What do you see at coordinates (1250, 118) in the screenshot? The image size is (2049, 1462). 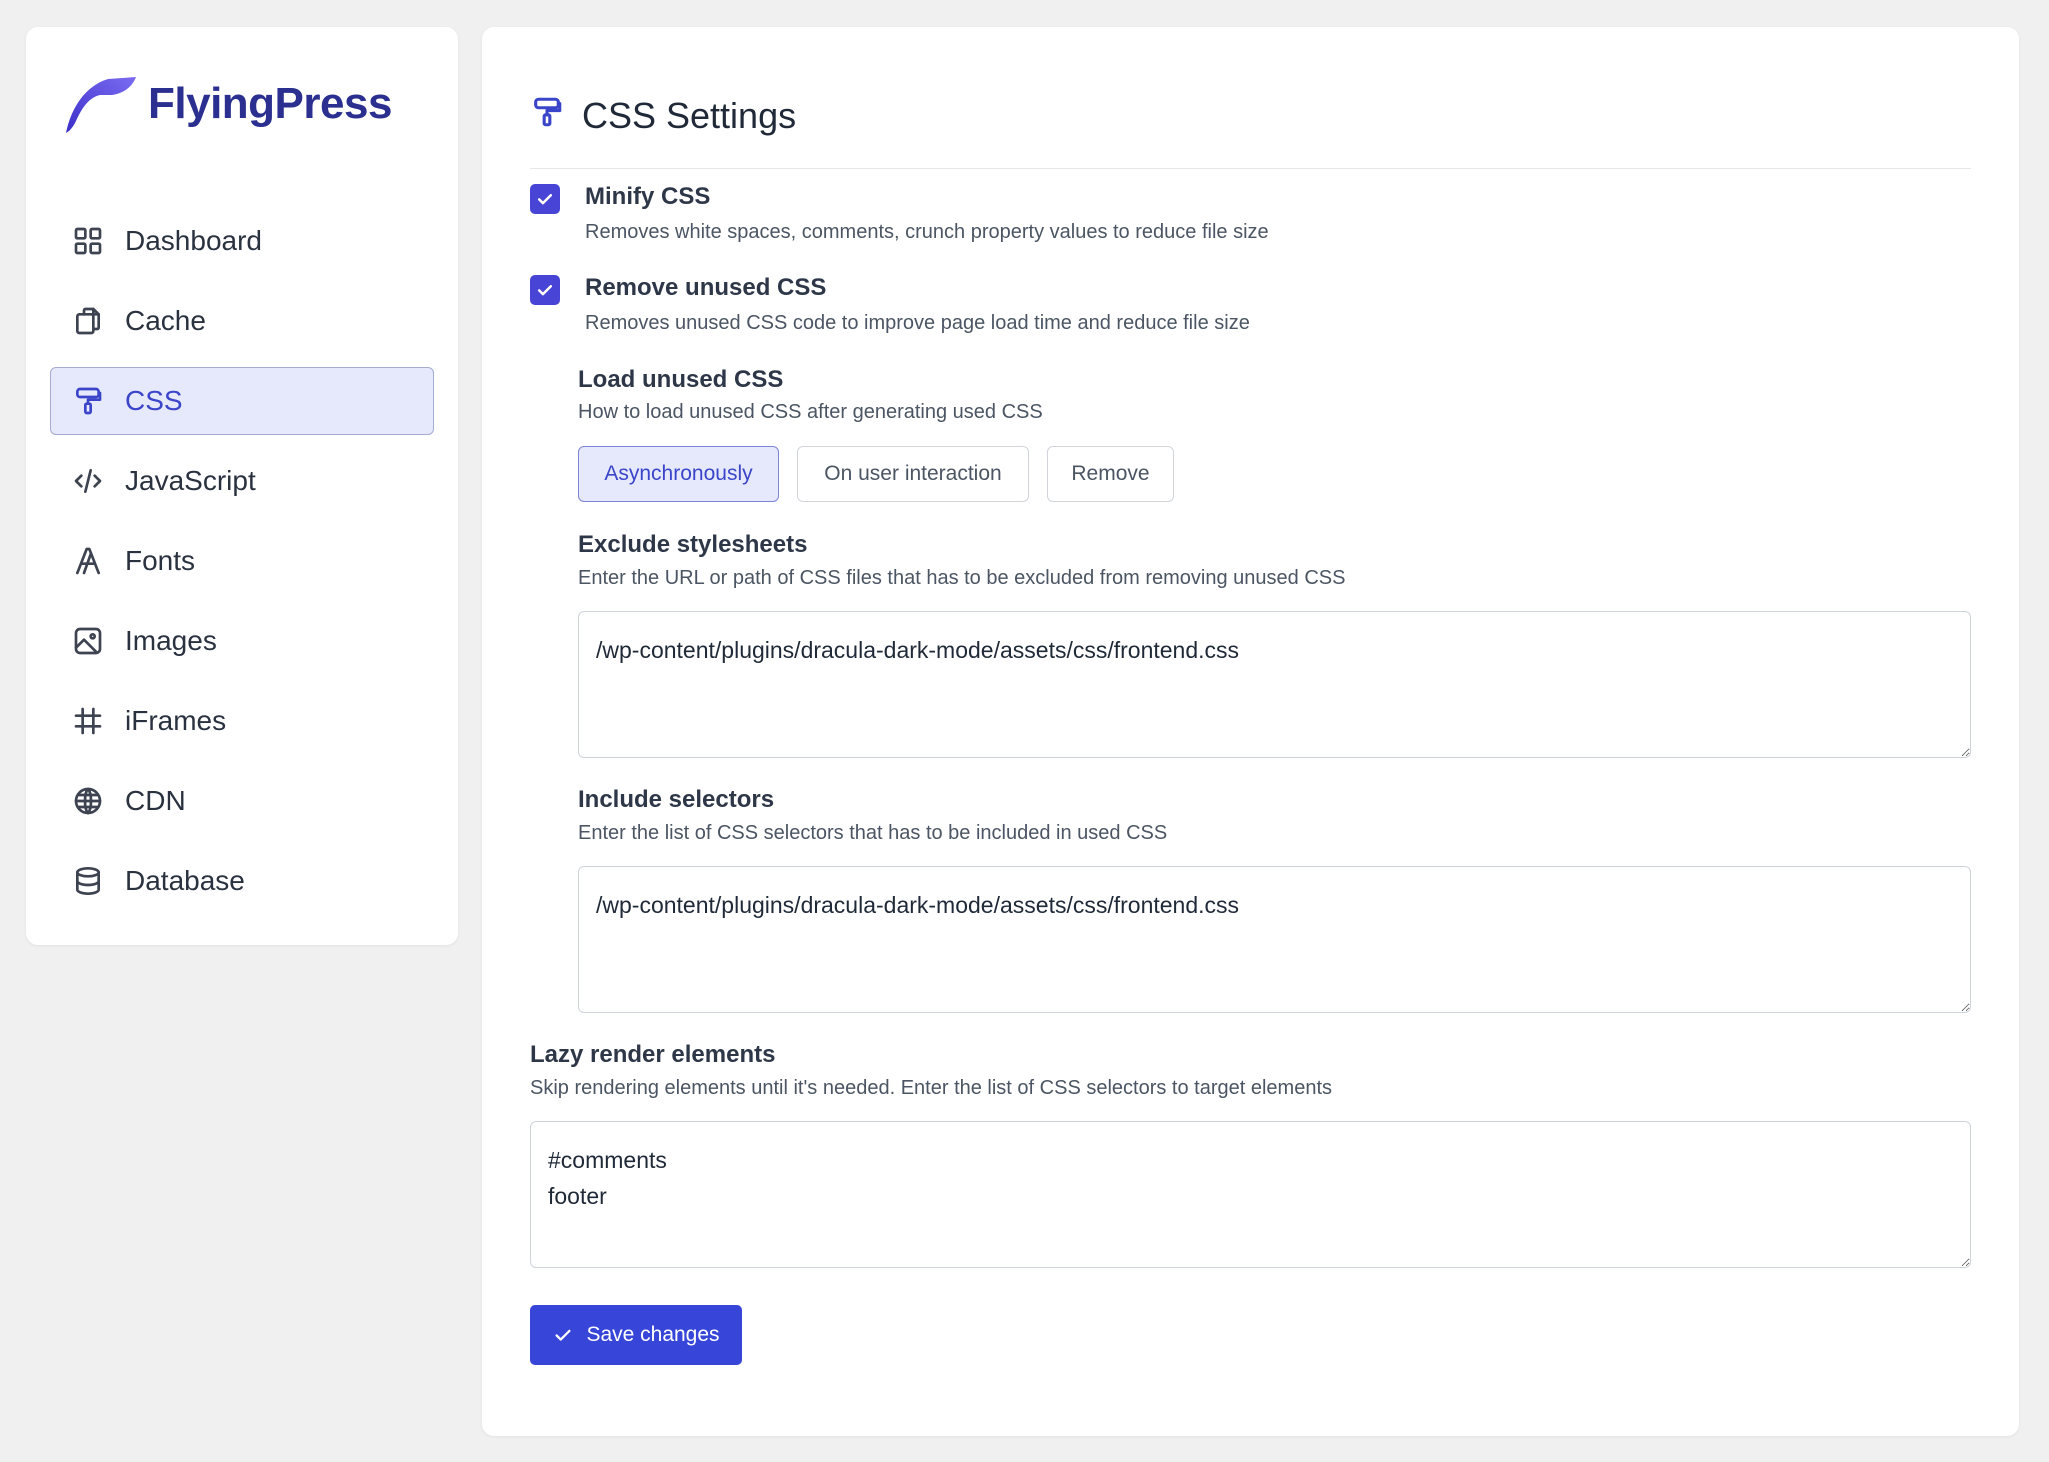 I see `page-header: CSS Settings` at bounding box center [1250, 118].